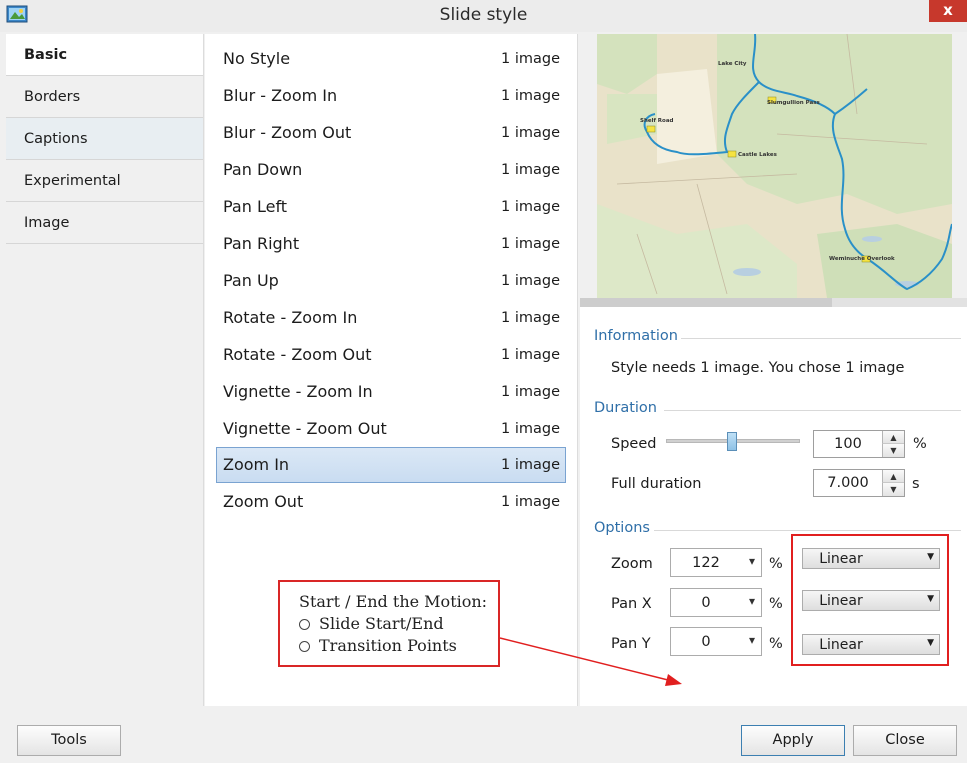  What do you see at coordinates (391, 244) in the screenshot?
I see `style-row-pan-right: Pan Right 1 image` at bounding box center [391, 244].